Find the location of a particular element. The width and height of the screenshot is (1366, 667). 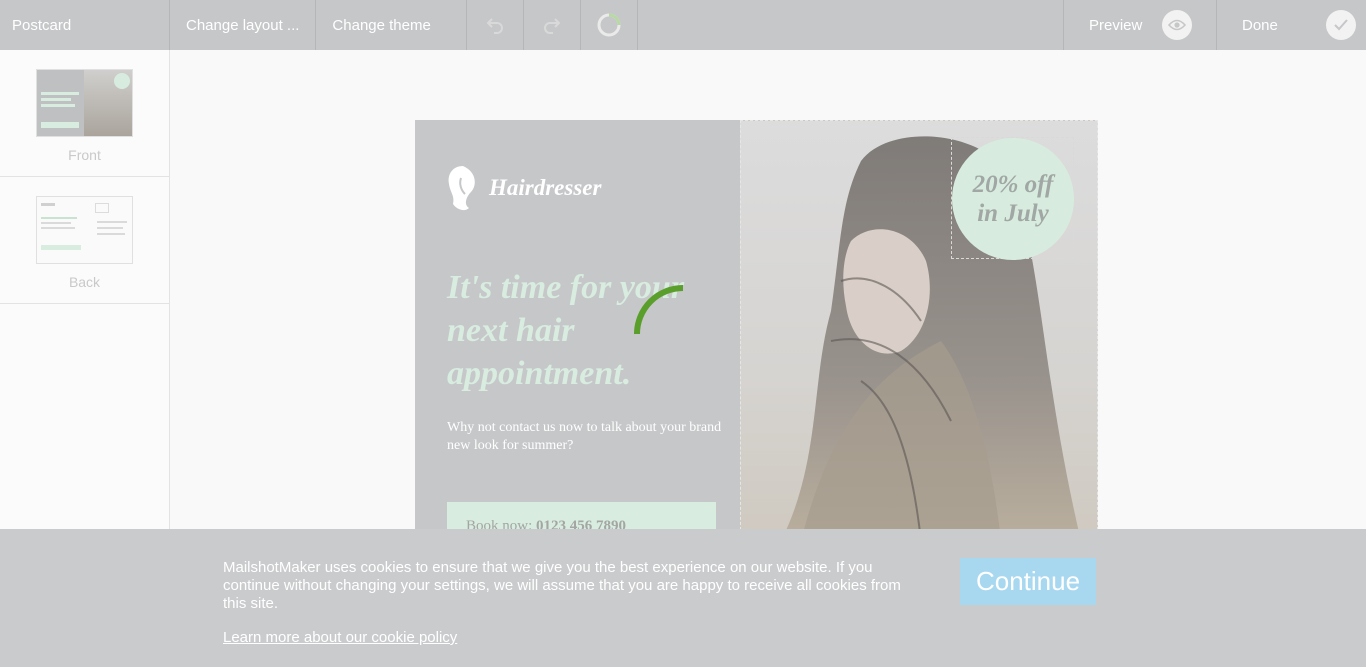

done-label: Done is located at coordinates (1260, 25).